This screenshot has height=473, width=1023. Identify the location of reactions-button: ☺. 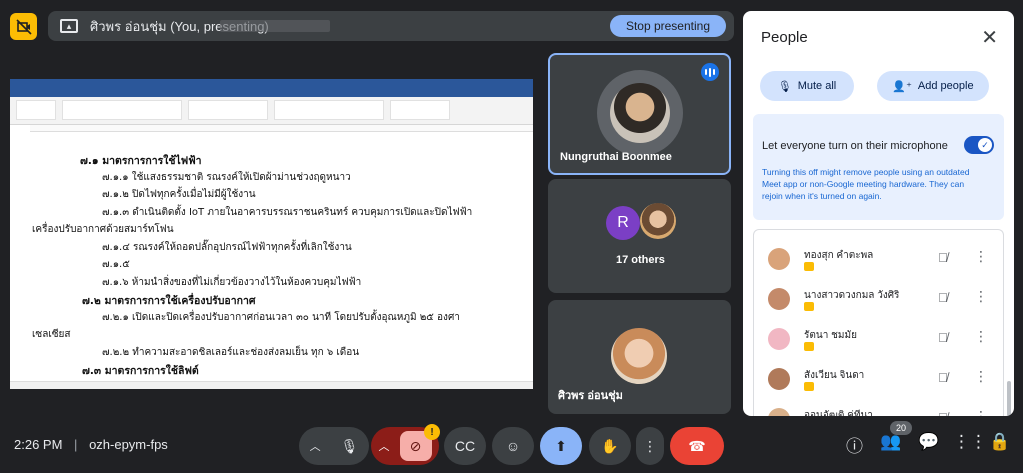
(513, 446).